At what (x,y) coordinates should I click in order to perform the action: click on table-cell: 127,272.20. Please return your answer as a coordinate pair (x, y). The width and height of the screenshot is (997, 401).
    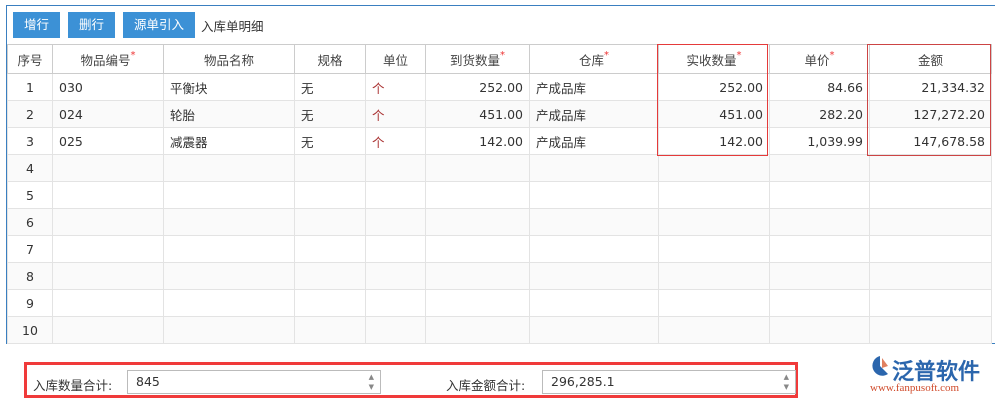
    Looking at the image, I should click on (930, 114).